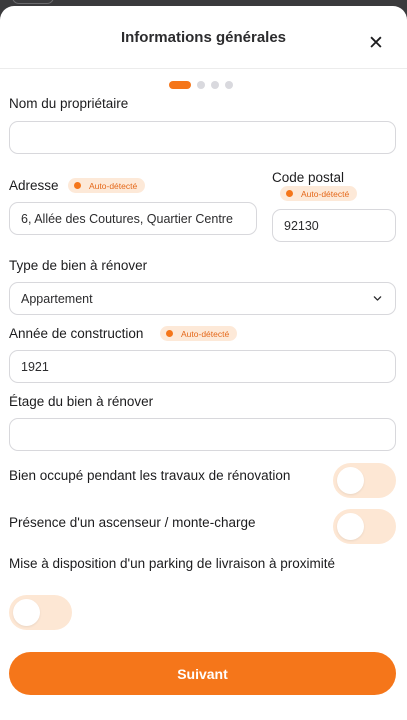 The height and width of the screenshot is (720, 407). Describe the element at coordinates (57, 298) in the screenshot. I see `property-type-value: Appartement` at that location.